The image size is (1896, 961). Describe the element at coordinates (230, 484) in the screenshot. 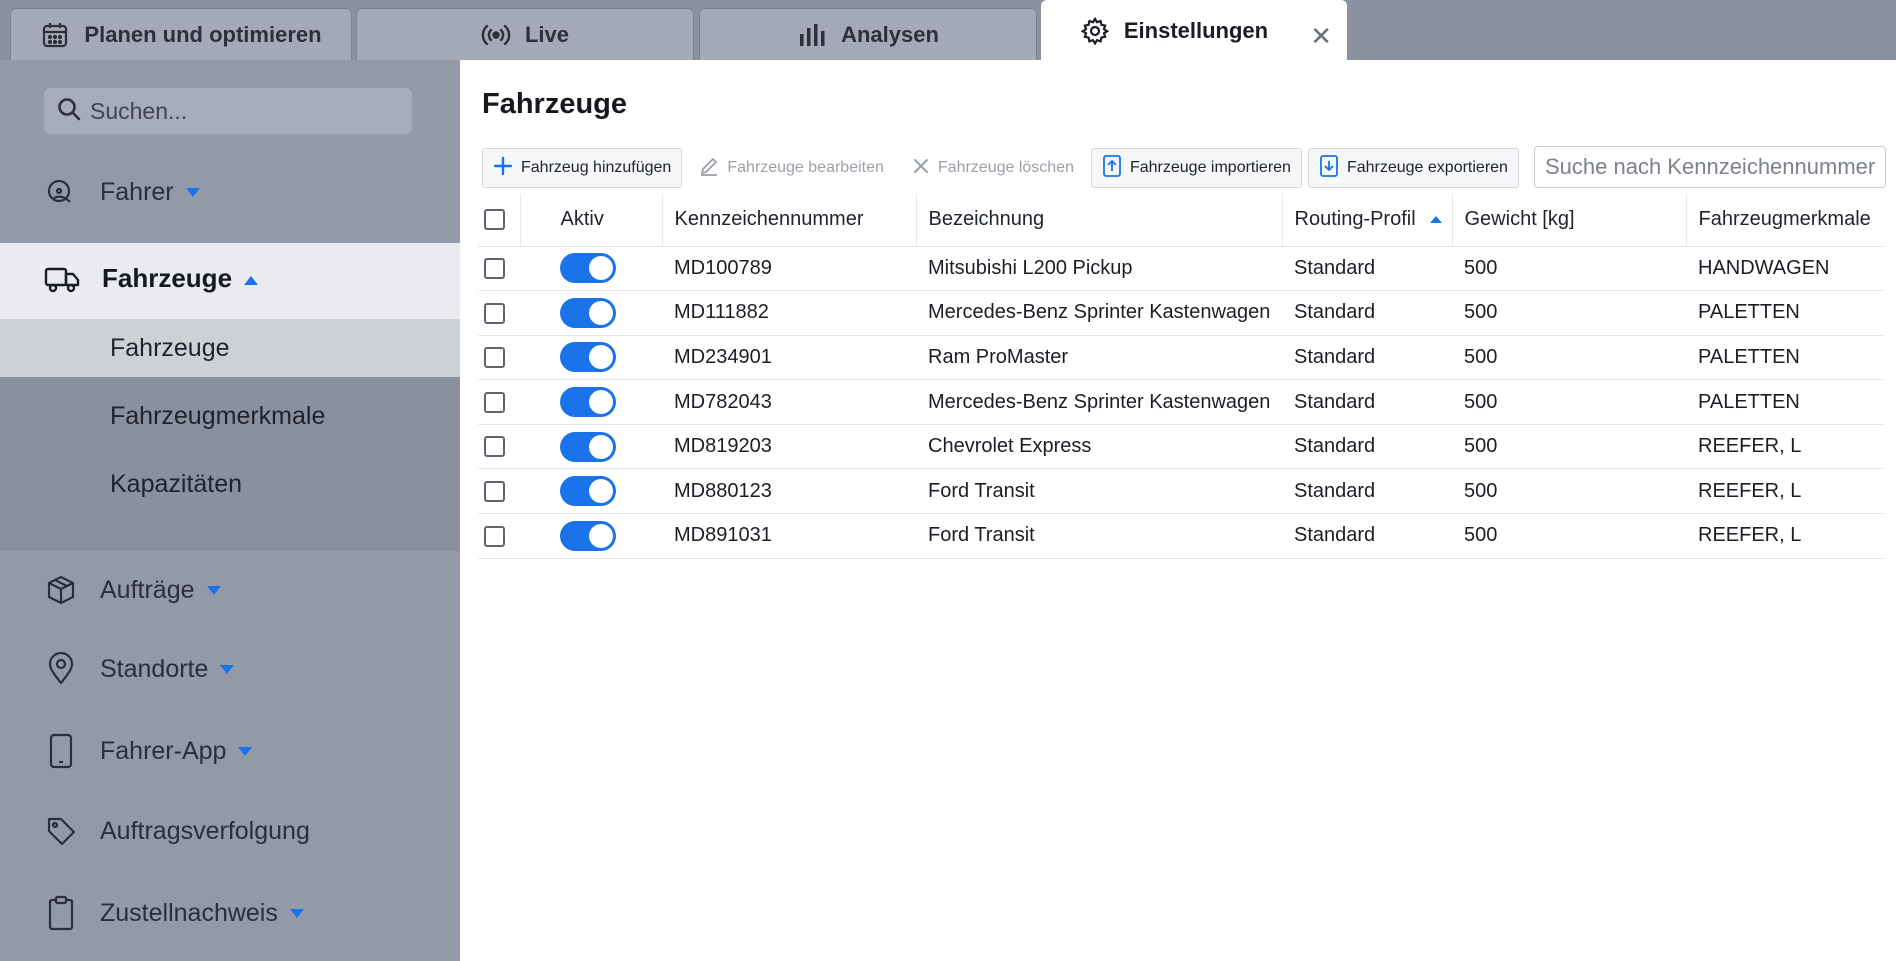

I see `sidebar-subitem-kapazitaeten: Kapazitäten` at that location.